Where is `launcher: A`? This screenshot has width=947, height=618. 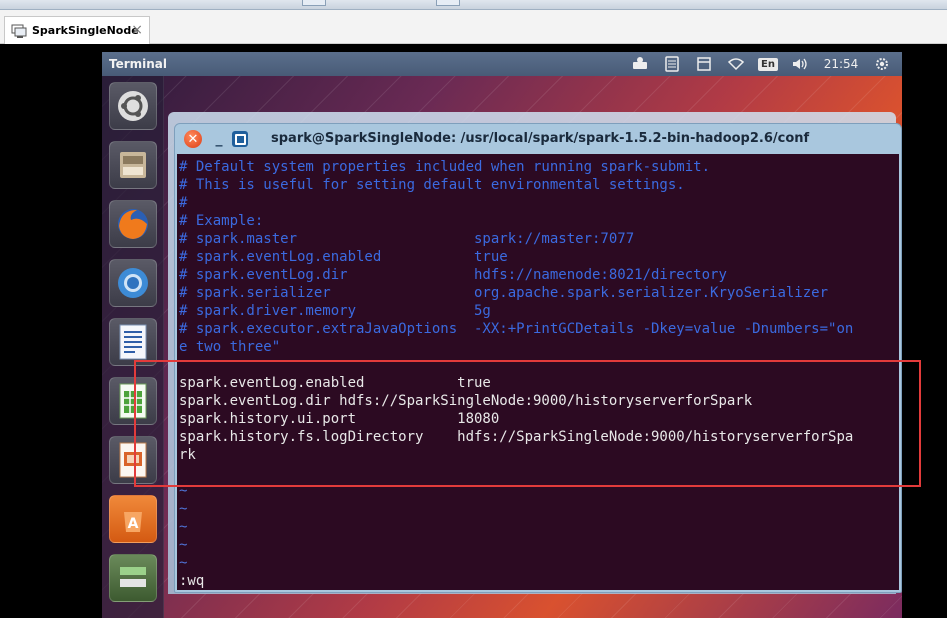
launcher: A is located at coordinates (133, 347).